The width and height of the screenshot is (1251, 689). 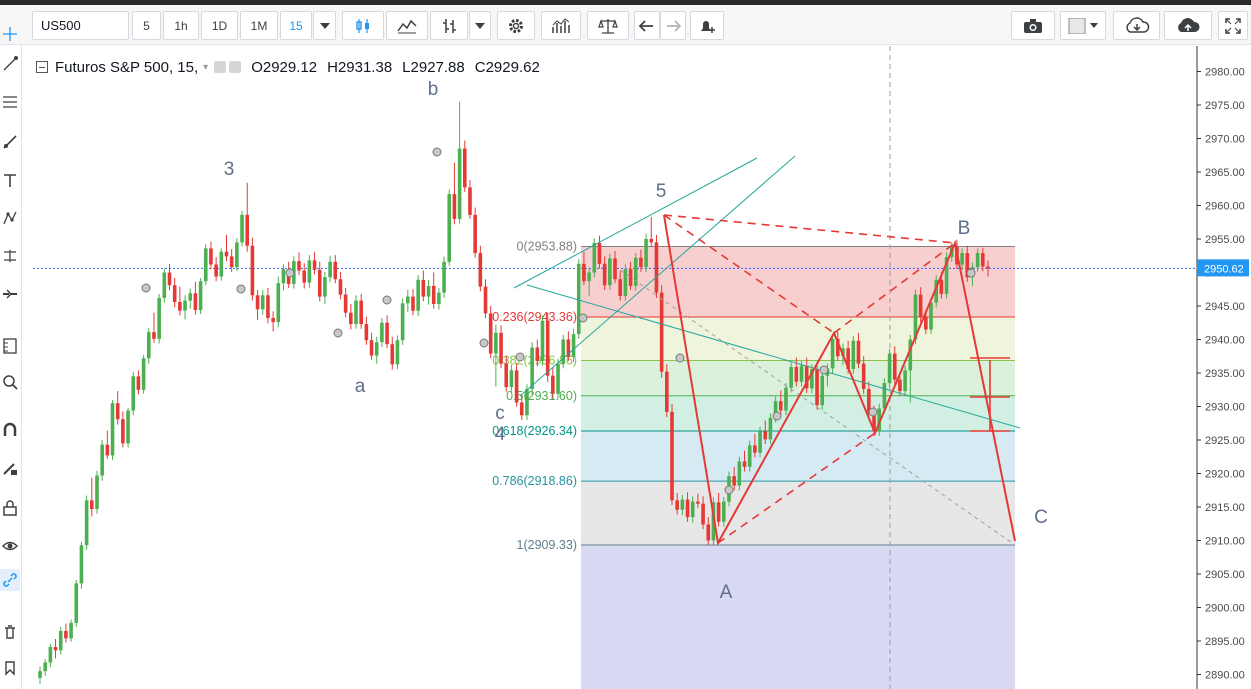 What do you see at coordinates (1225, 240) in the screenshot?
I see `price-tick-label: 2955.00` at bounding box center [1225, 240].